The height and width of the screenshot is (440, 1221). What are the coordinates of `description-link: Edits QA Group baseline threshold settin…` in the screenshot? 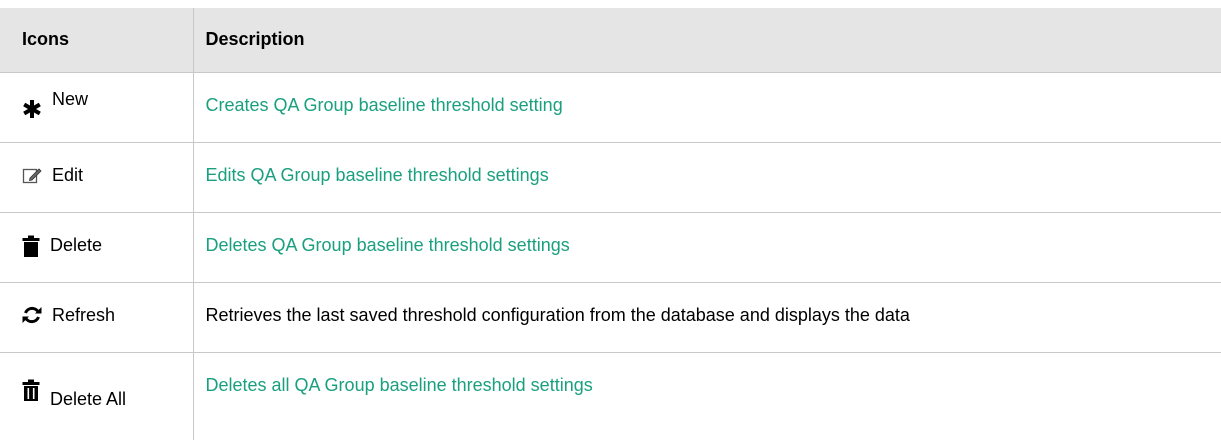 It's located at (706, 177).